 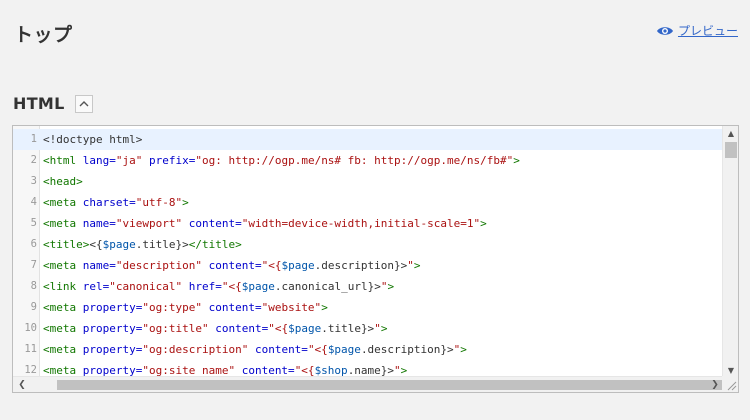 I want to click on code-token: "og:description", so click(x=195, y=349).